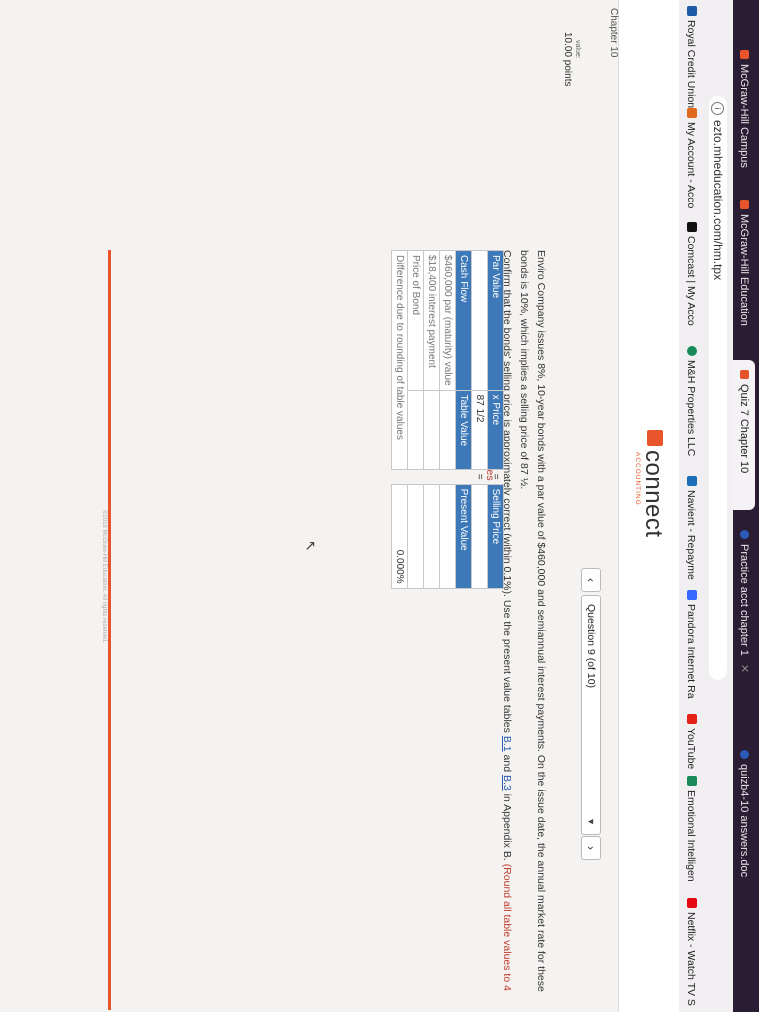 This screenshot has width=759, height=1012. Describe the element at coordinates (415, 430) in the screenshot. I see `empty-cell` at that location.